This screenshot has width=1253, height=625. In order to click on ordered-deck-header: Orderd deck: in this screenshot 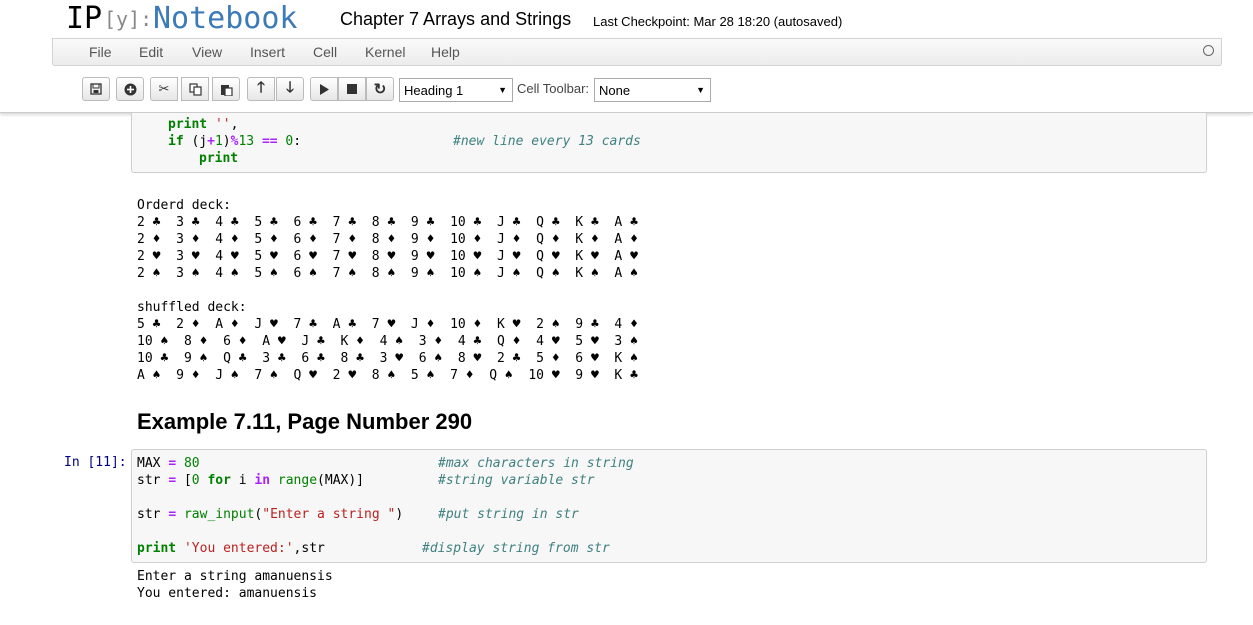, I will do `click(184, 205)`.